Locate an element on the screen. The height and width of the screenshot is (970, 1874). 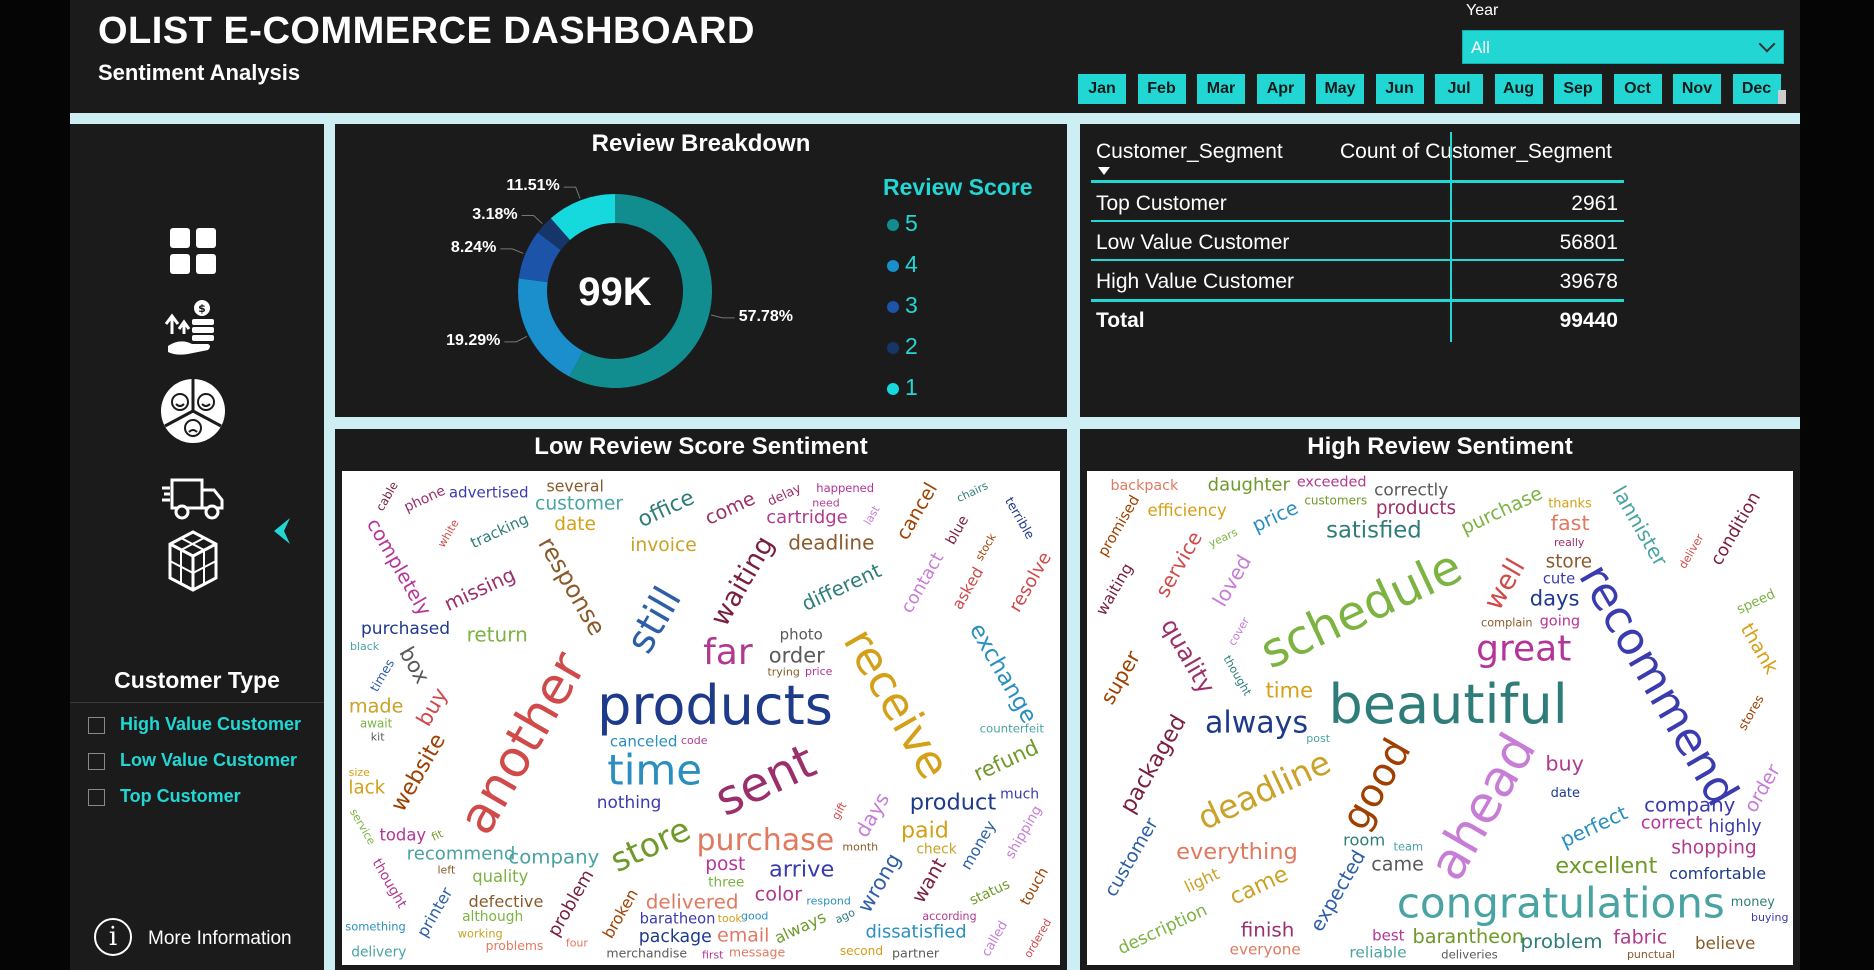
wordcloud-word: gift is located at coordinates (839, 810).